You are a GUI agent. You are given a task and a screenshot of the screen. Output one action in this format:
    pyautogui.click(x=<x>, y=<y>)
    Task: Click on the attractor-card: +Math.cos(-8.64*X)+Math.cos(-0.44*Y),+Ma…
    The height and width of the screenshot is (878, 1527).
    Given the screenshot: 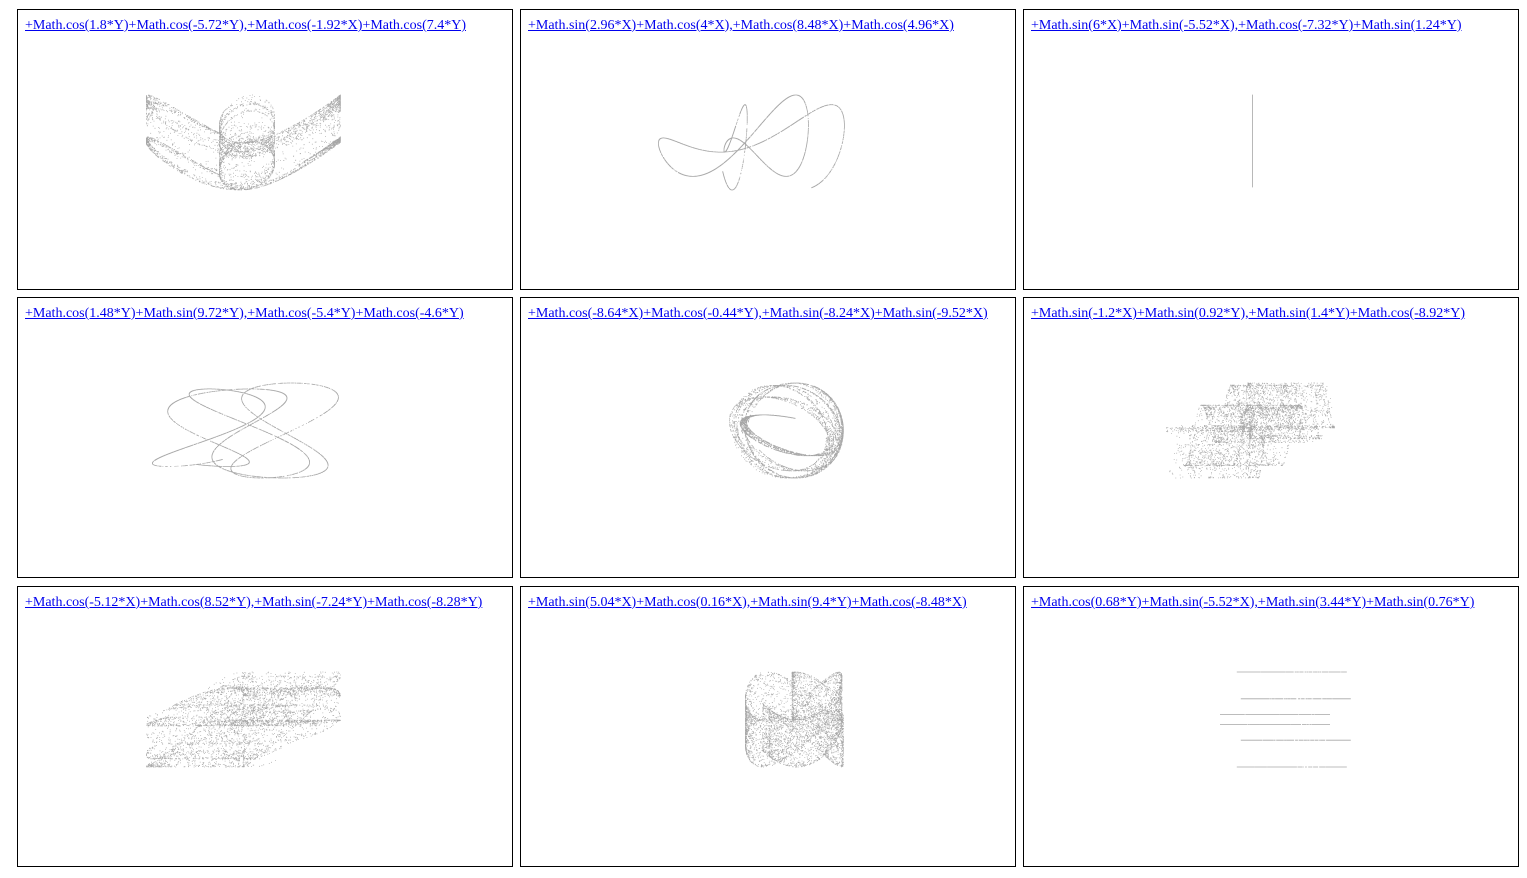 What is the action you would take?
    pyautogui.click(x=768, y=437)
    